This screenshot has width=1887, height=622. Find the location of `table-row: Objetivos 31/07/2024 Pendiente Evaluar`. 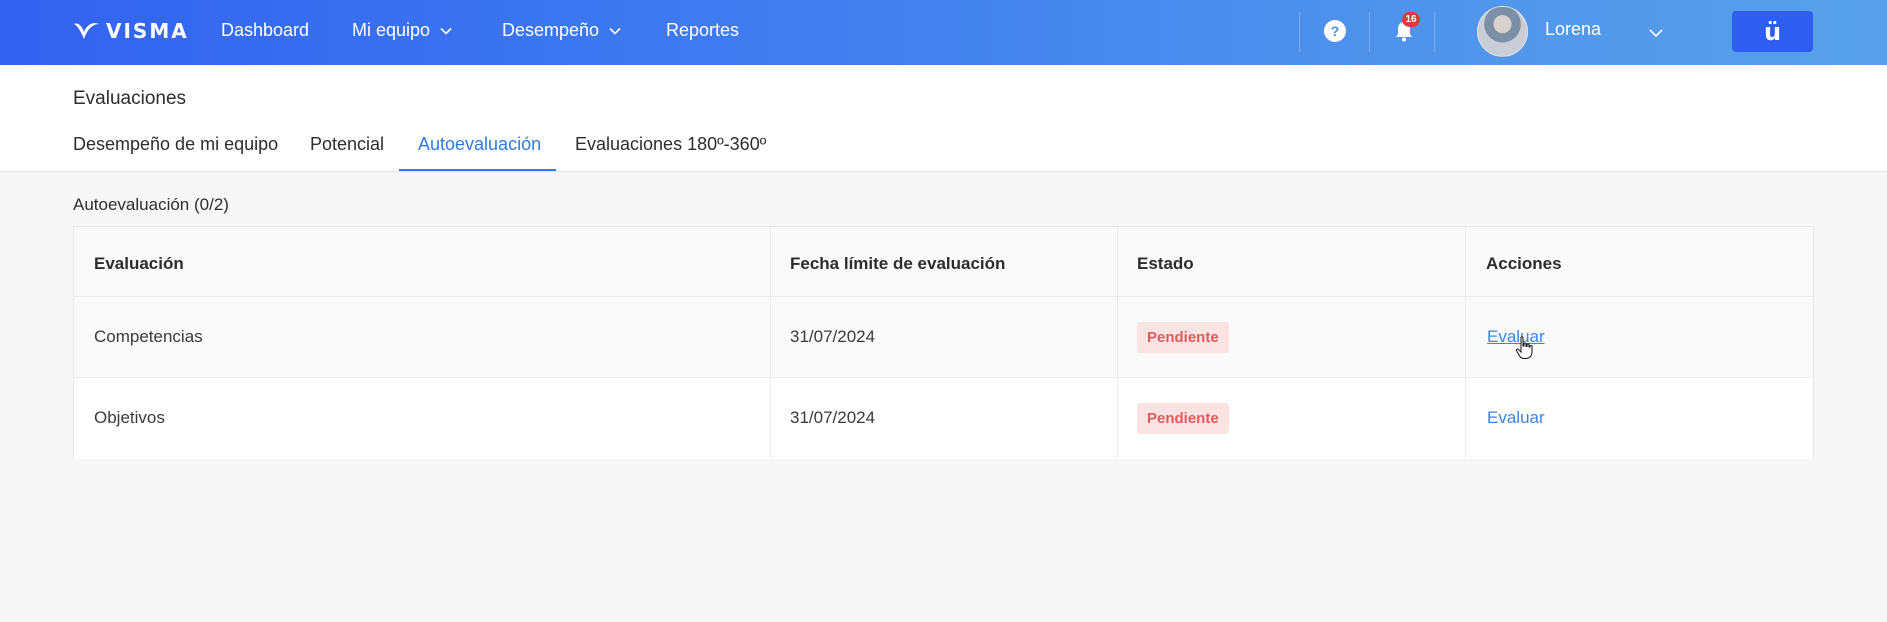

table-row: Objetivos 31/07/2024 Pendiente Evaluar is located at coordinates (943, 418).